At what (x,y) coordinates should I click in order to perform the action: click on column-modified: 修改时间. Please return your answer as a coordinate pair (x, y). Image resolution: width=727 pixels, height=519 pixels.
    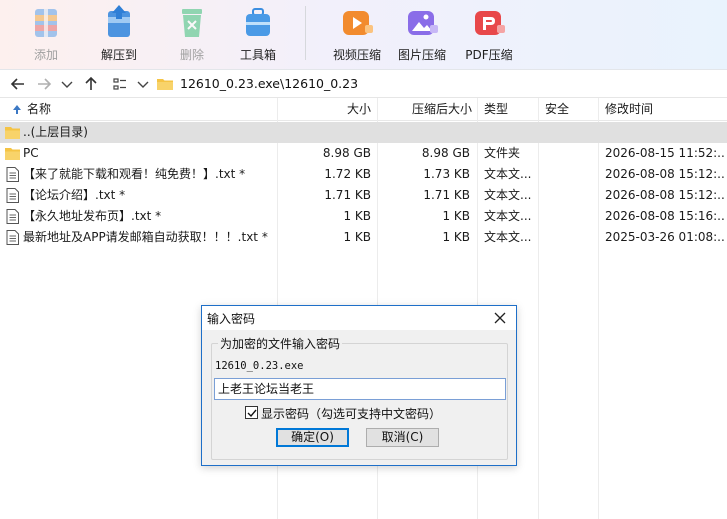
    Looking at the image, I should click on (629, 109).